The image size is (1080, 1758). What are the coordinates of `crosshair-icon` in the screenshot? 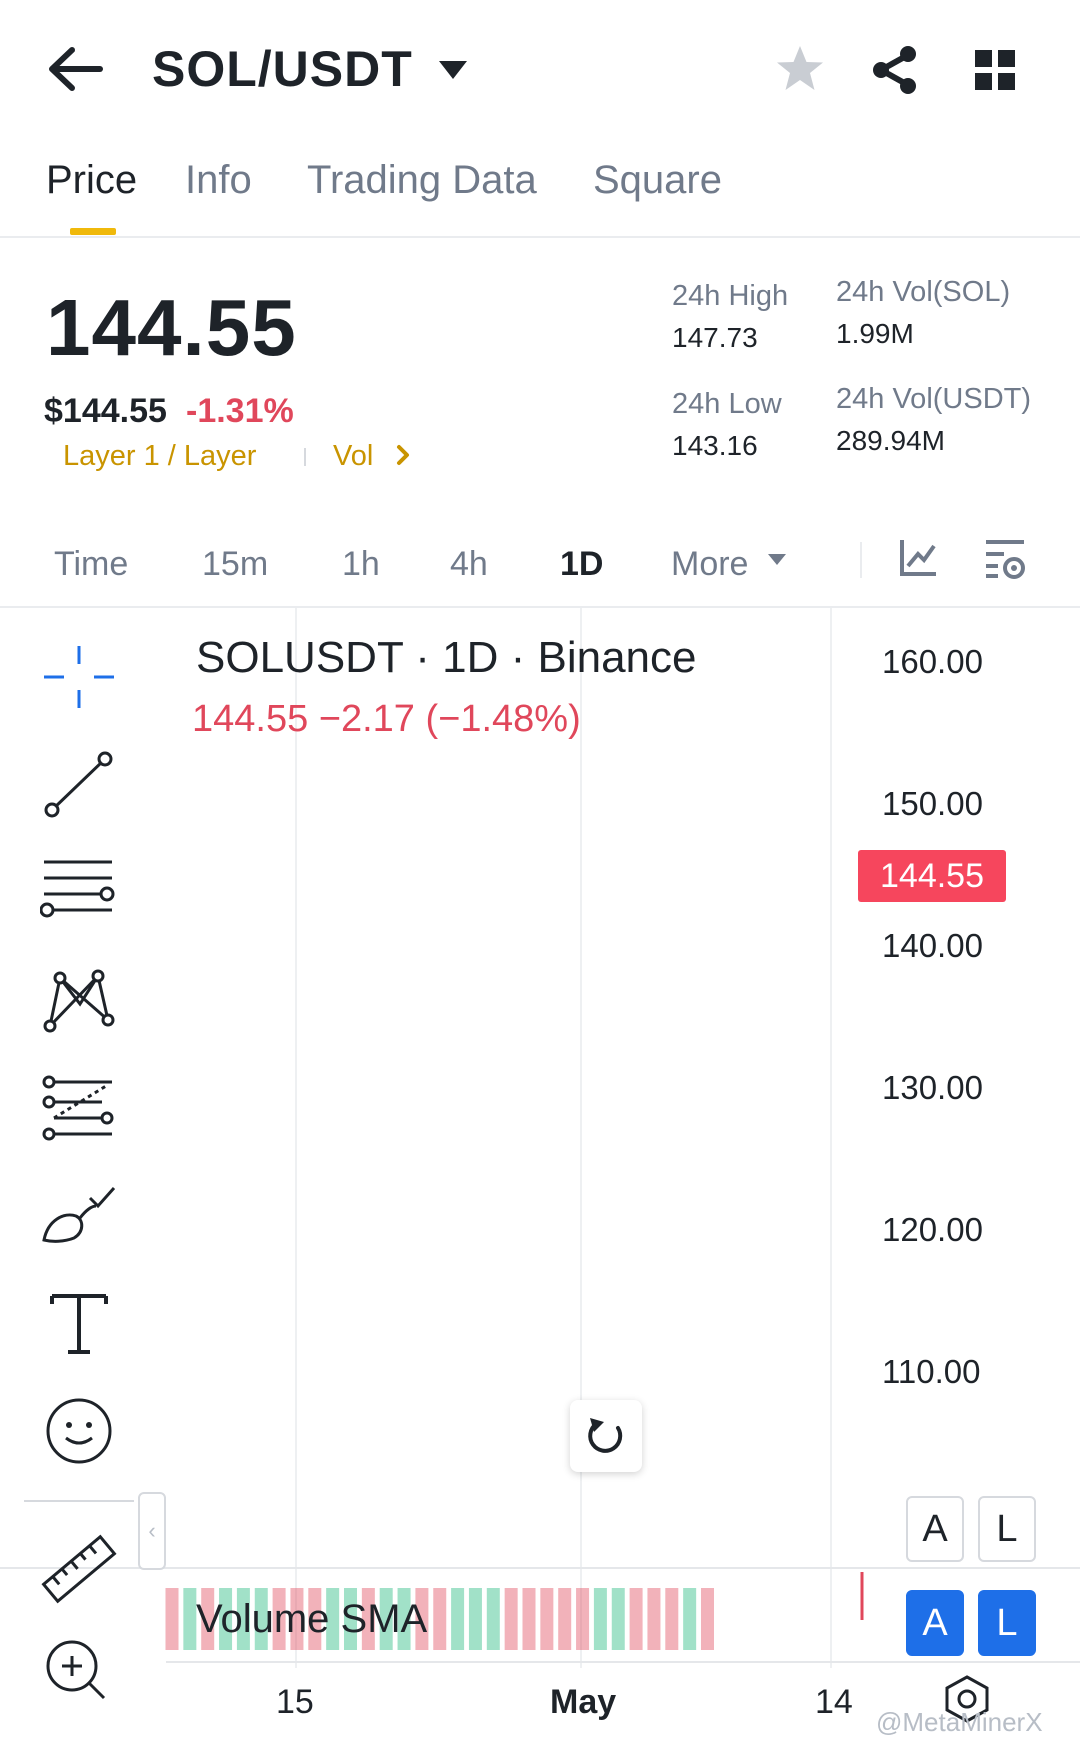 It's located at (79, 677).